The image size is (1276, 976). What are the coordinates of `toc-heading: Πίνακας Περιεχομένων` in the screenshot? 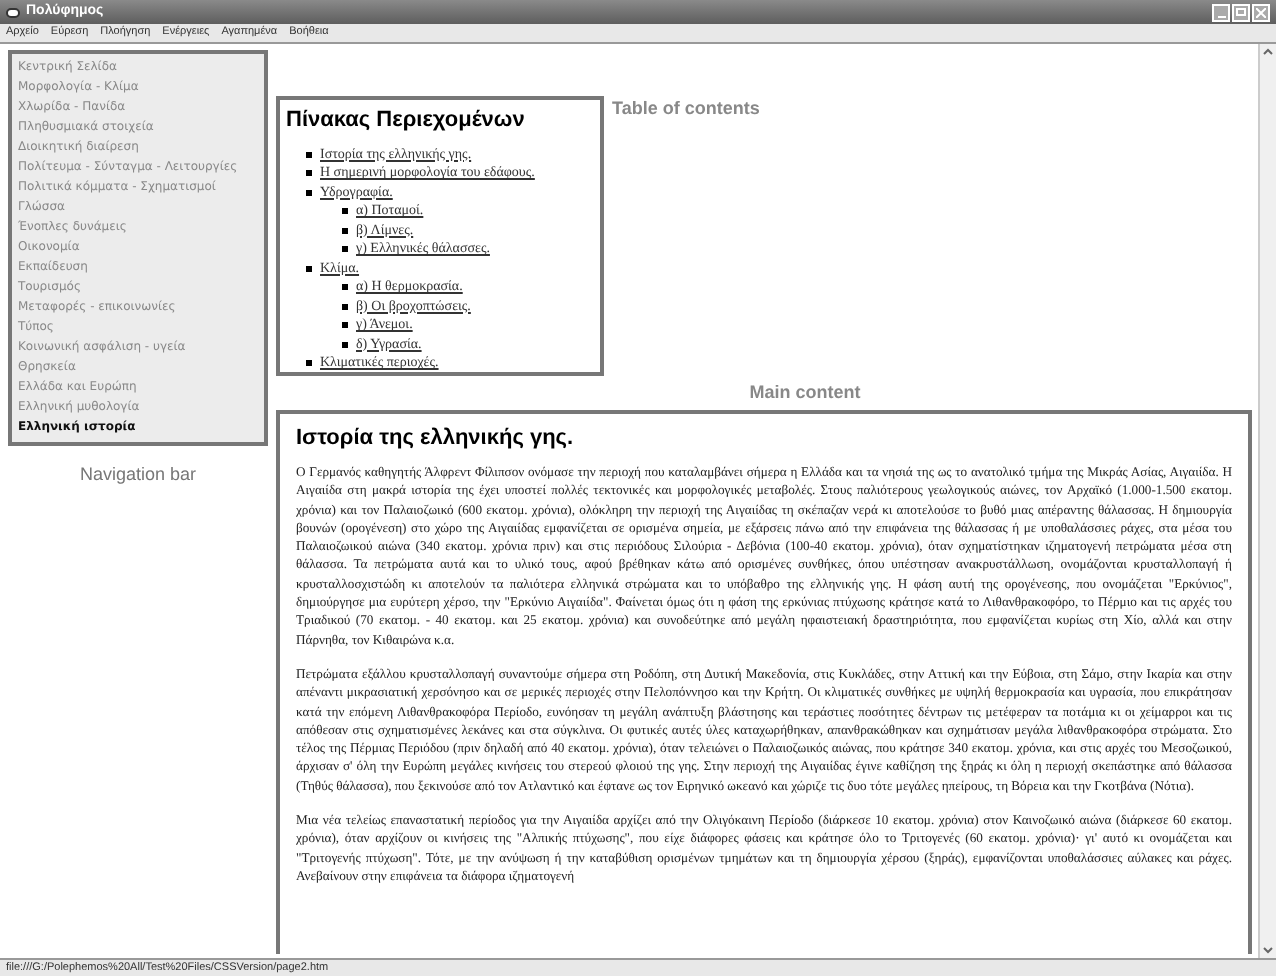 It's located at (406, 121).